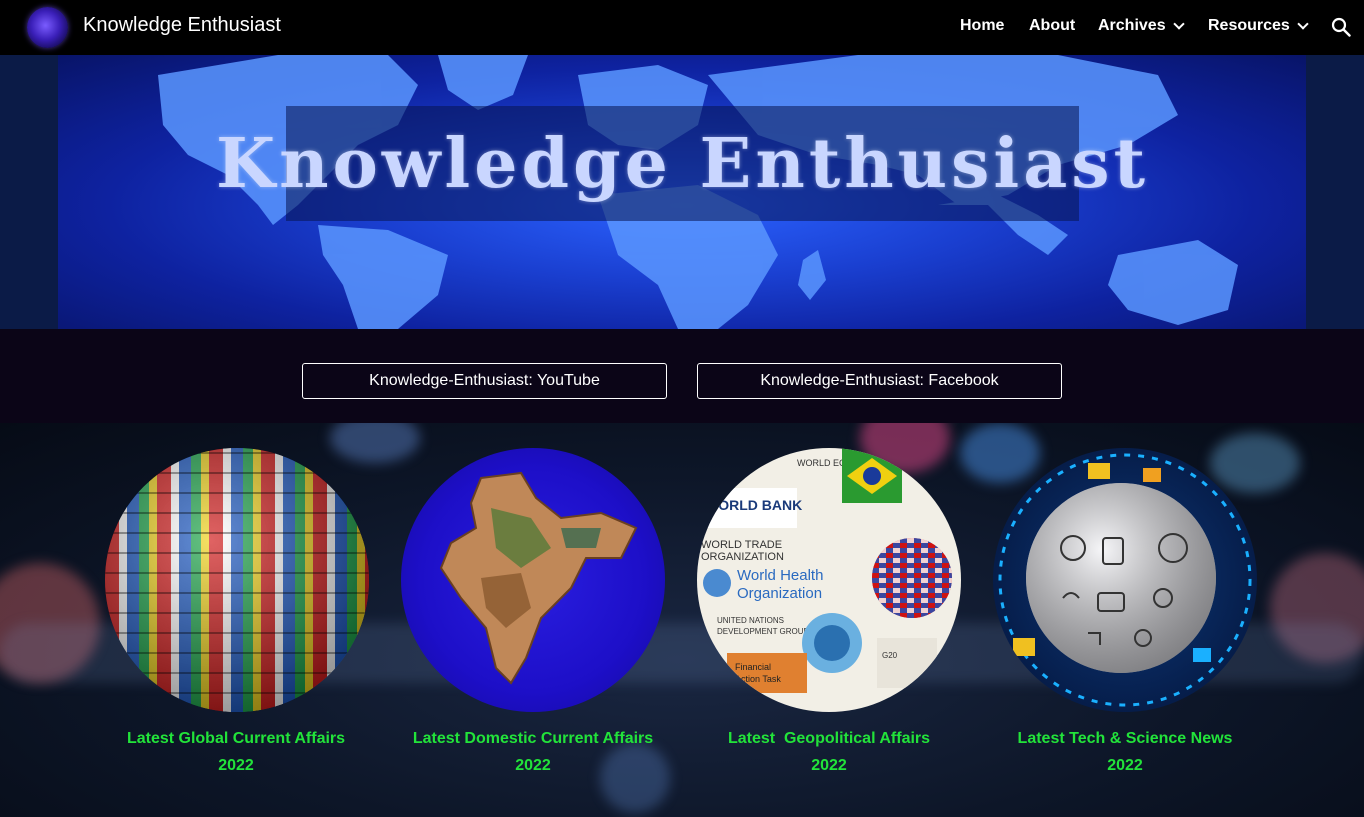 The width and height of the screenshot is (1364, 817). I want to click on card-title-line1: Latest Domestic Current Affairs, so click(533, 738).